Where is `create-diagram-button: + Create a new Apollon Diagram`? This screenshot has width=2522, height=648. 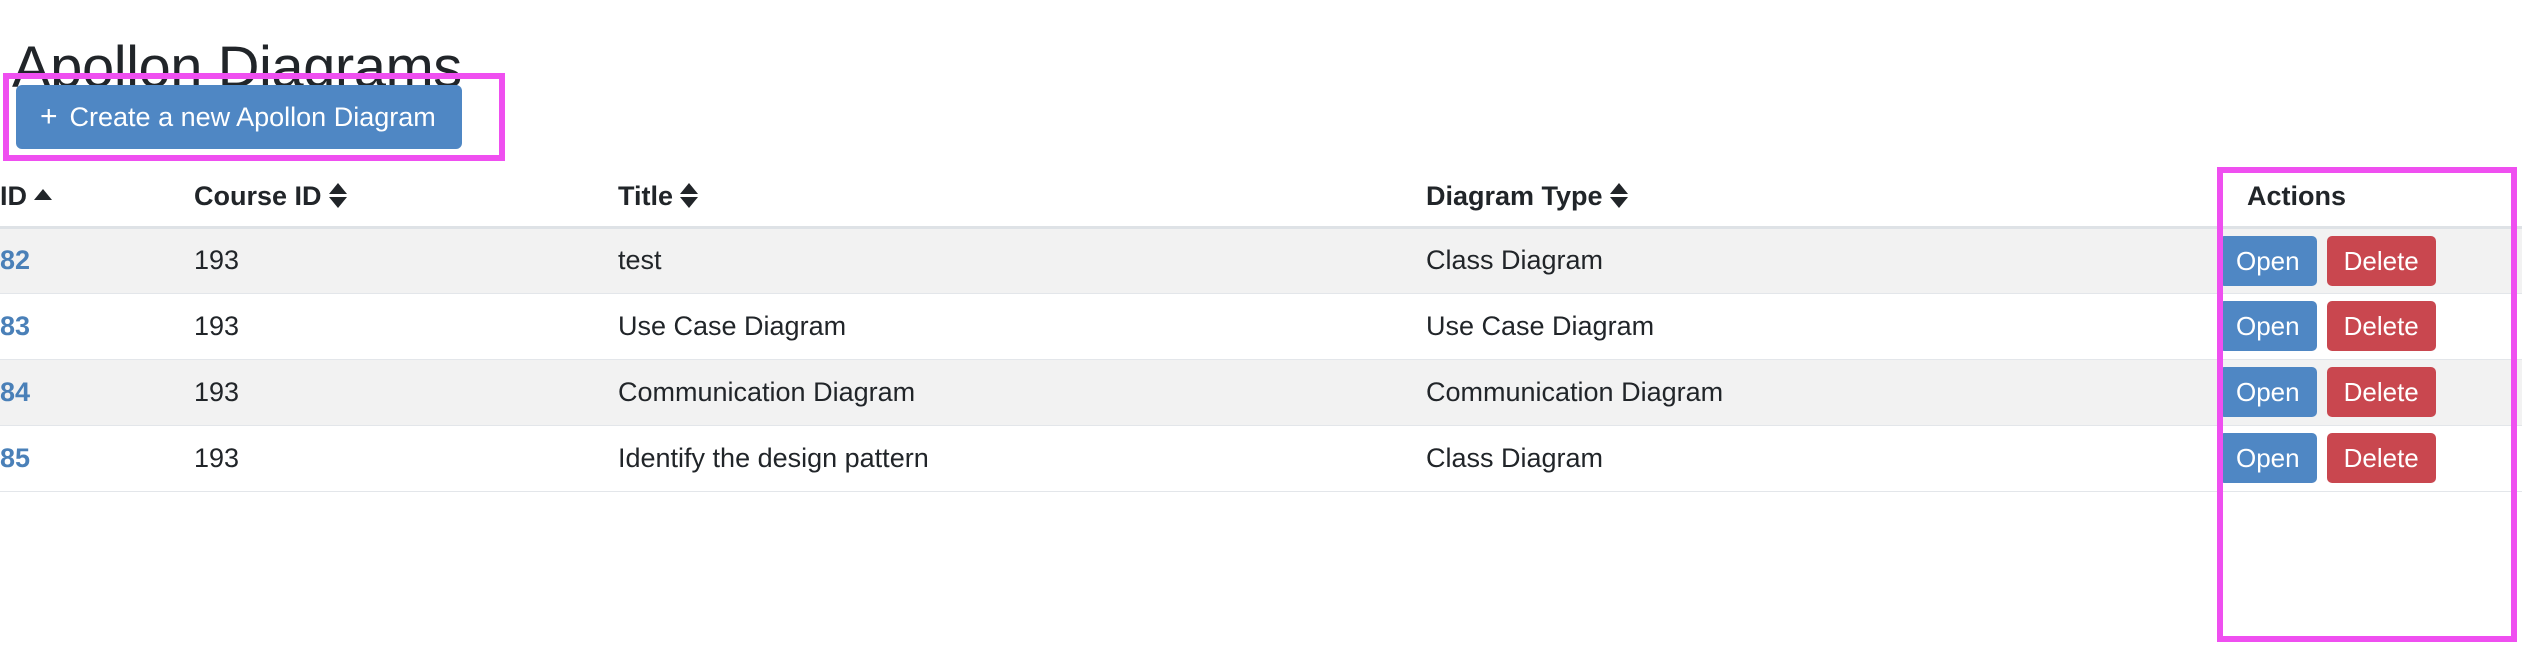
create-diagram-button: + Create a new Apollon Diagram is located at coordinates (239, 117).